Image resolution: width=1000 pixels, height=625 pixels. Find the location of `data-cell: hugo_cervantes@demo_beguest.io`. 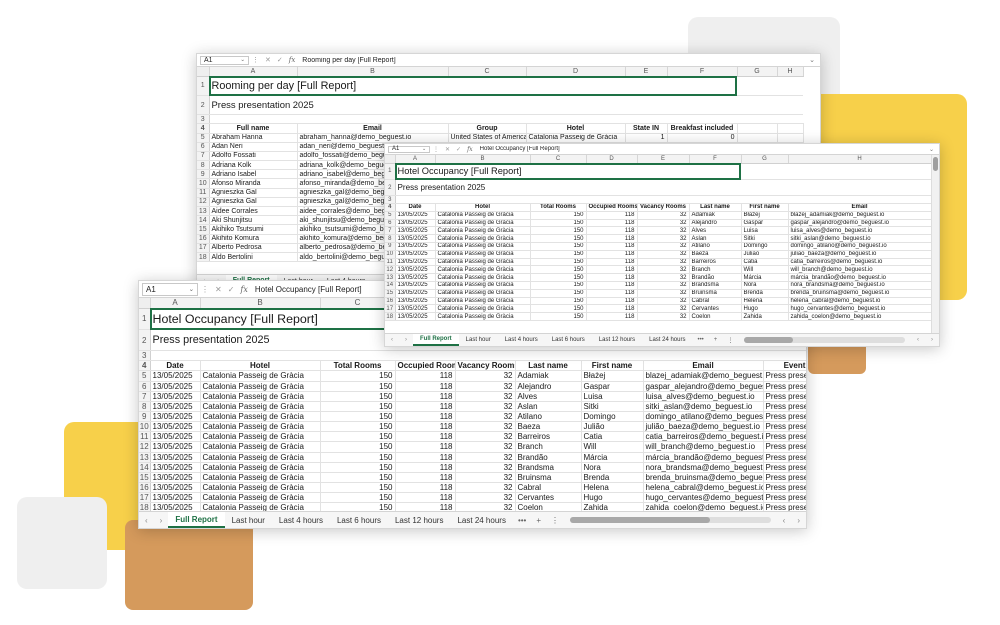

data-cell: hugo_cervantes@demo_beguest.io is located at coordinates (703, 498).